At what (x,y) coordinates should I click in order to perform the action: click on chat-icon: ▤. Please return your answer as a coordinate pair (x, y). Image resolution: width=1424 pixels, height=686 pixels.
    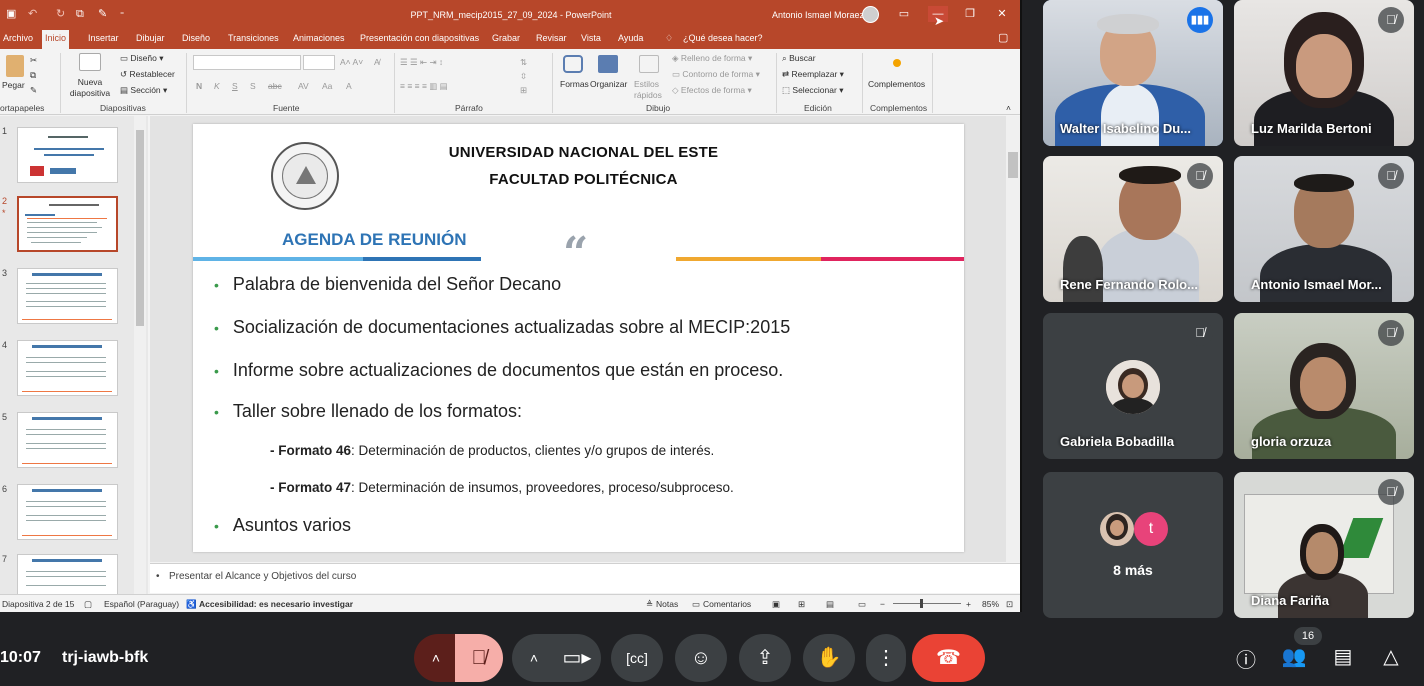
    Looking at the image, I should click on (1343, 656).